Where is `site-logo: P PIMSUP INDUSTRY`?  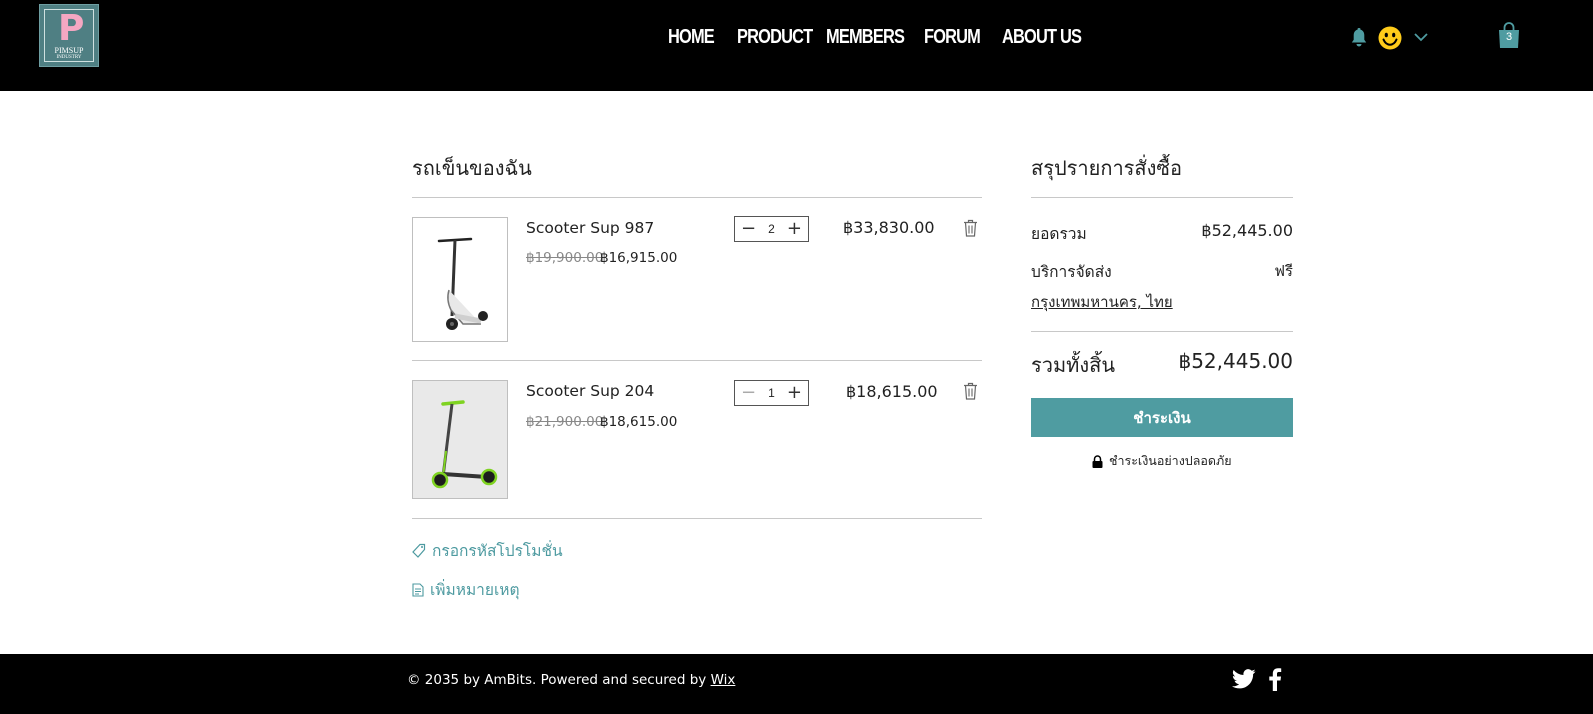 site-logo: P PIMSUP INDUSTRY is located at coordinates (69, 35).